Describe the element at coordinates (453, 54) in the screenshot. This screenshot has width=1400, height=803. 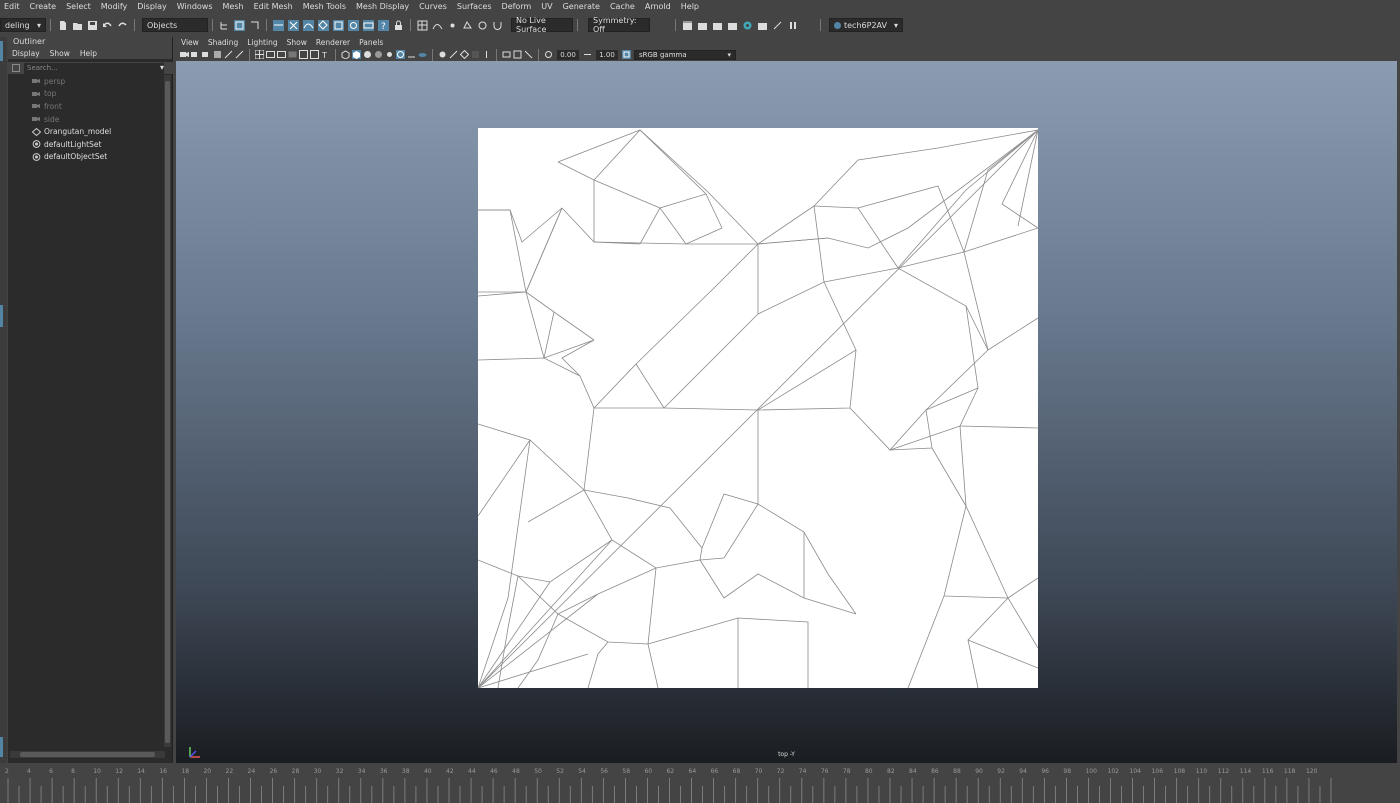
I see `multisample-aa-icon` at that location.